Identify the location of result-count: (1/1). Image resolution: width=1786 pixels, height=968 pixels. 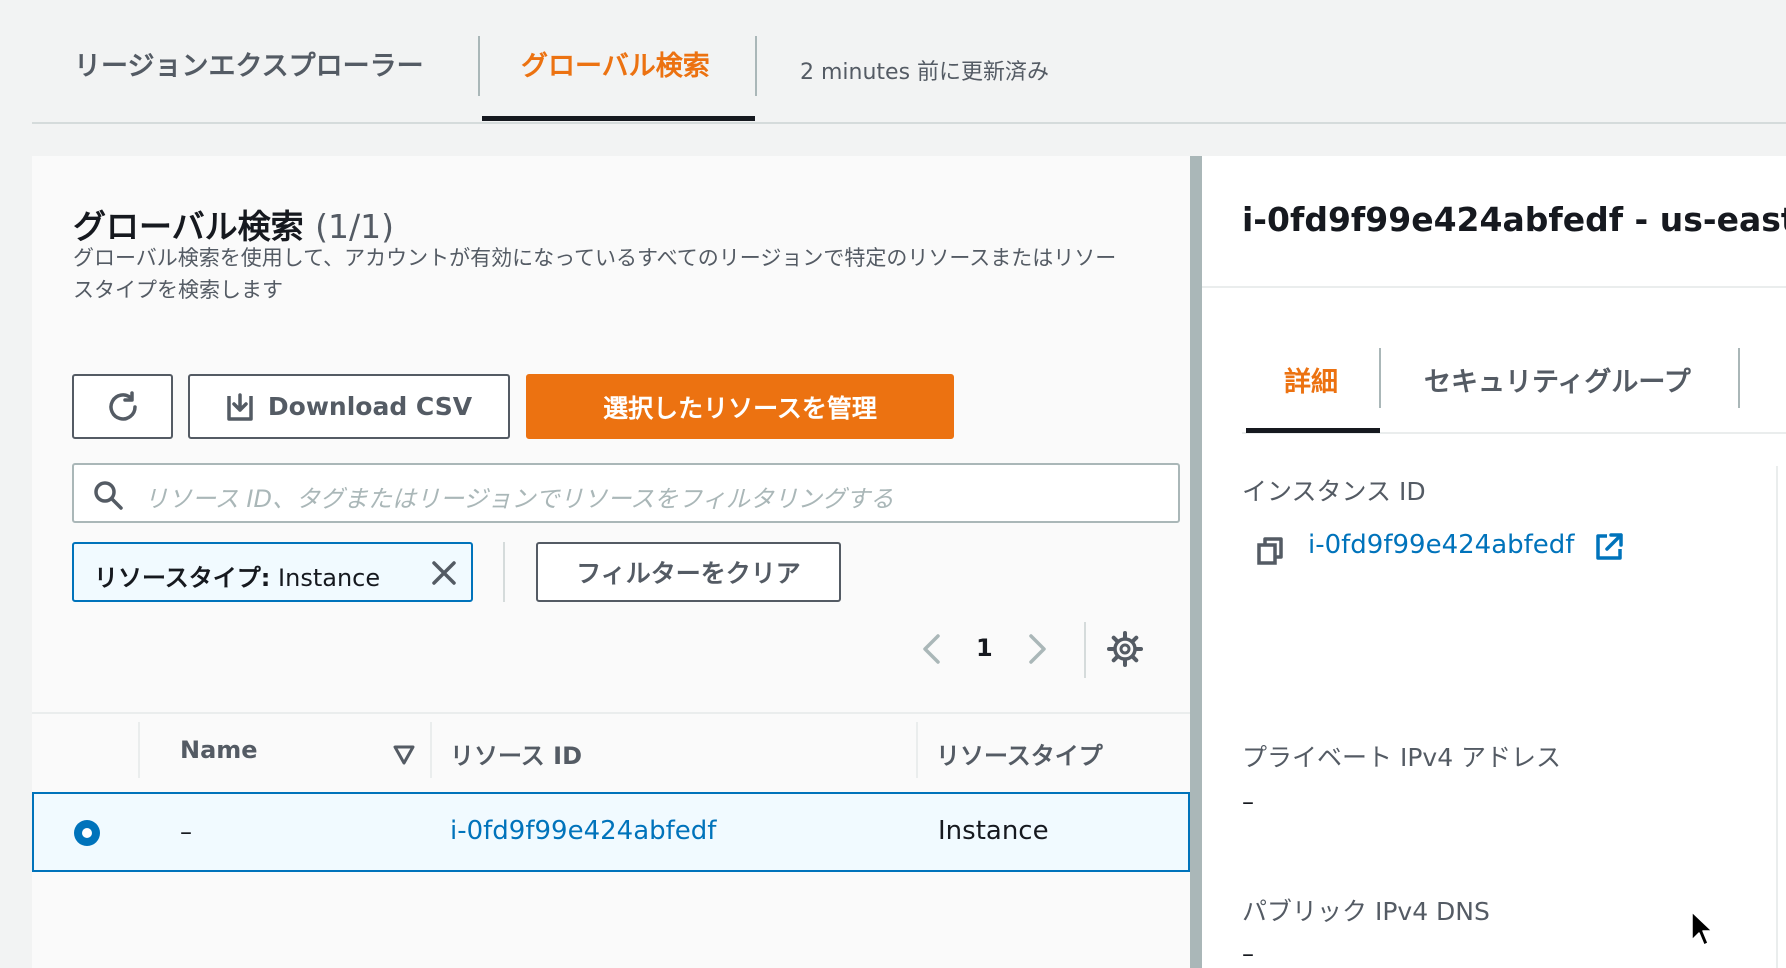
(355, 226).